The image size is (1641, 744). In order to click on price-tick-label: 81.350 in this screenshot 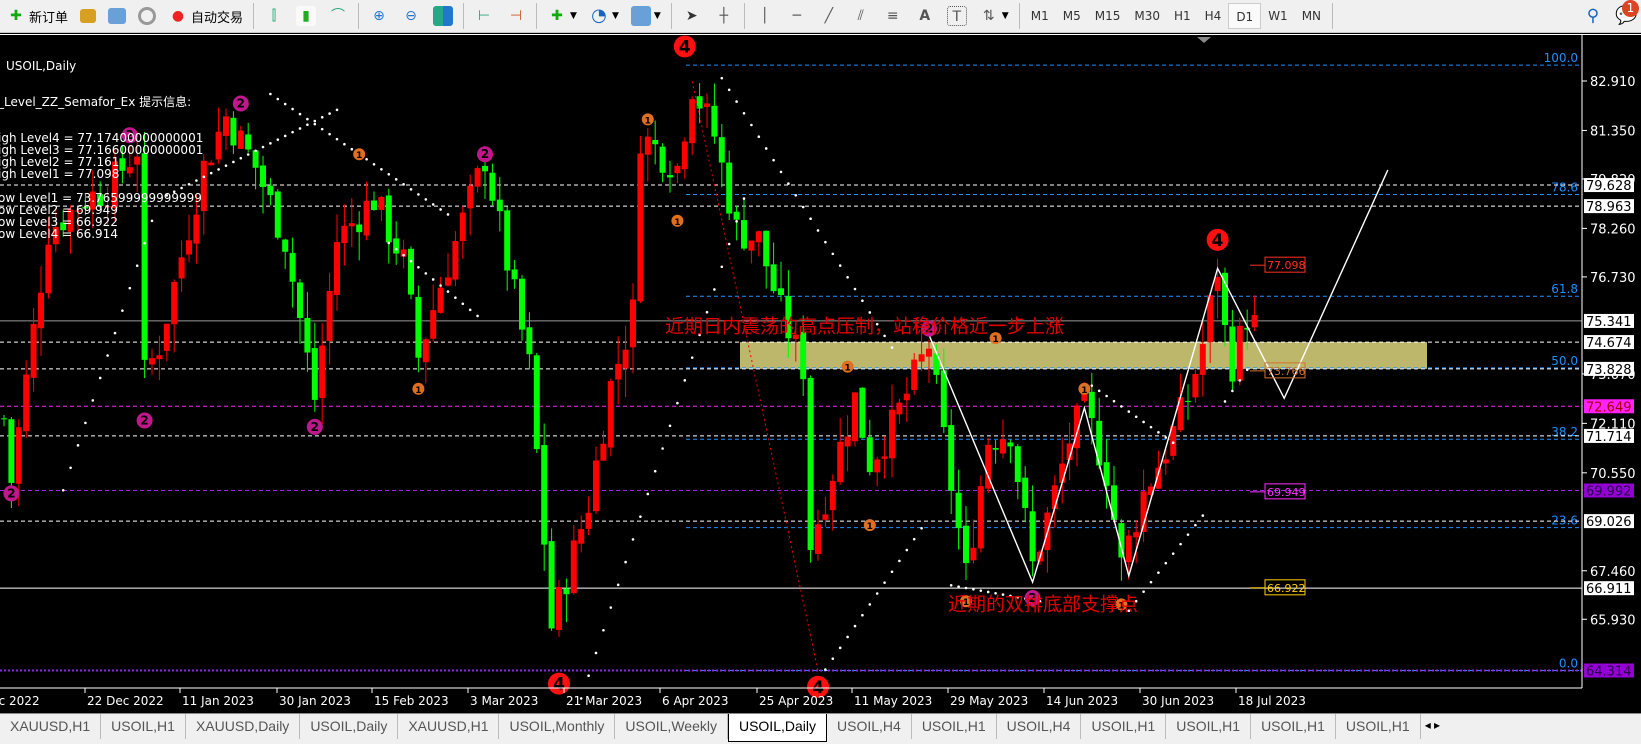, I will do `click(1613, 131)`.